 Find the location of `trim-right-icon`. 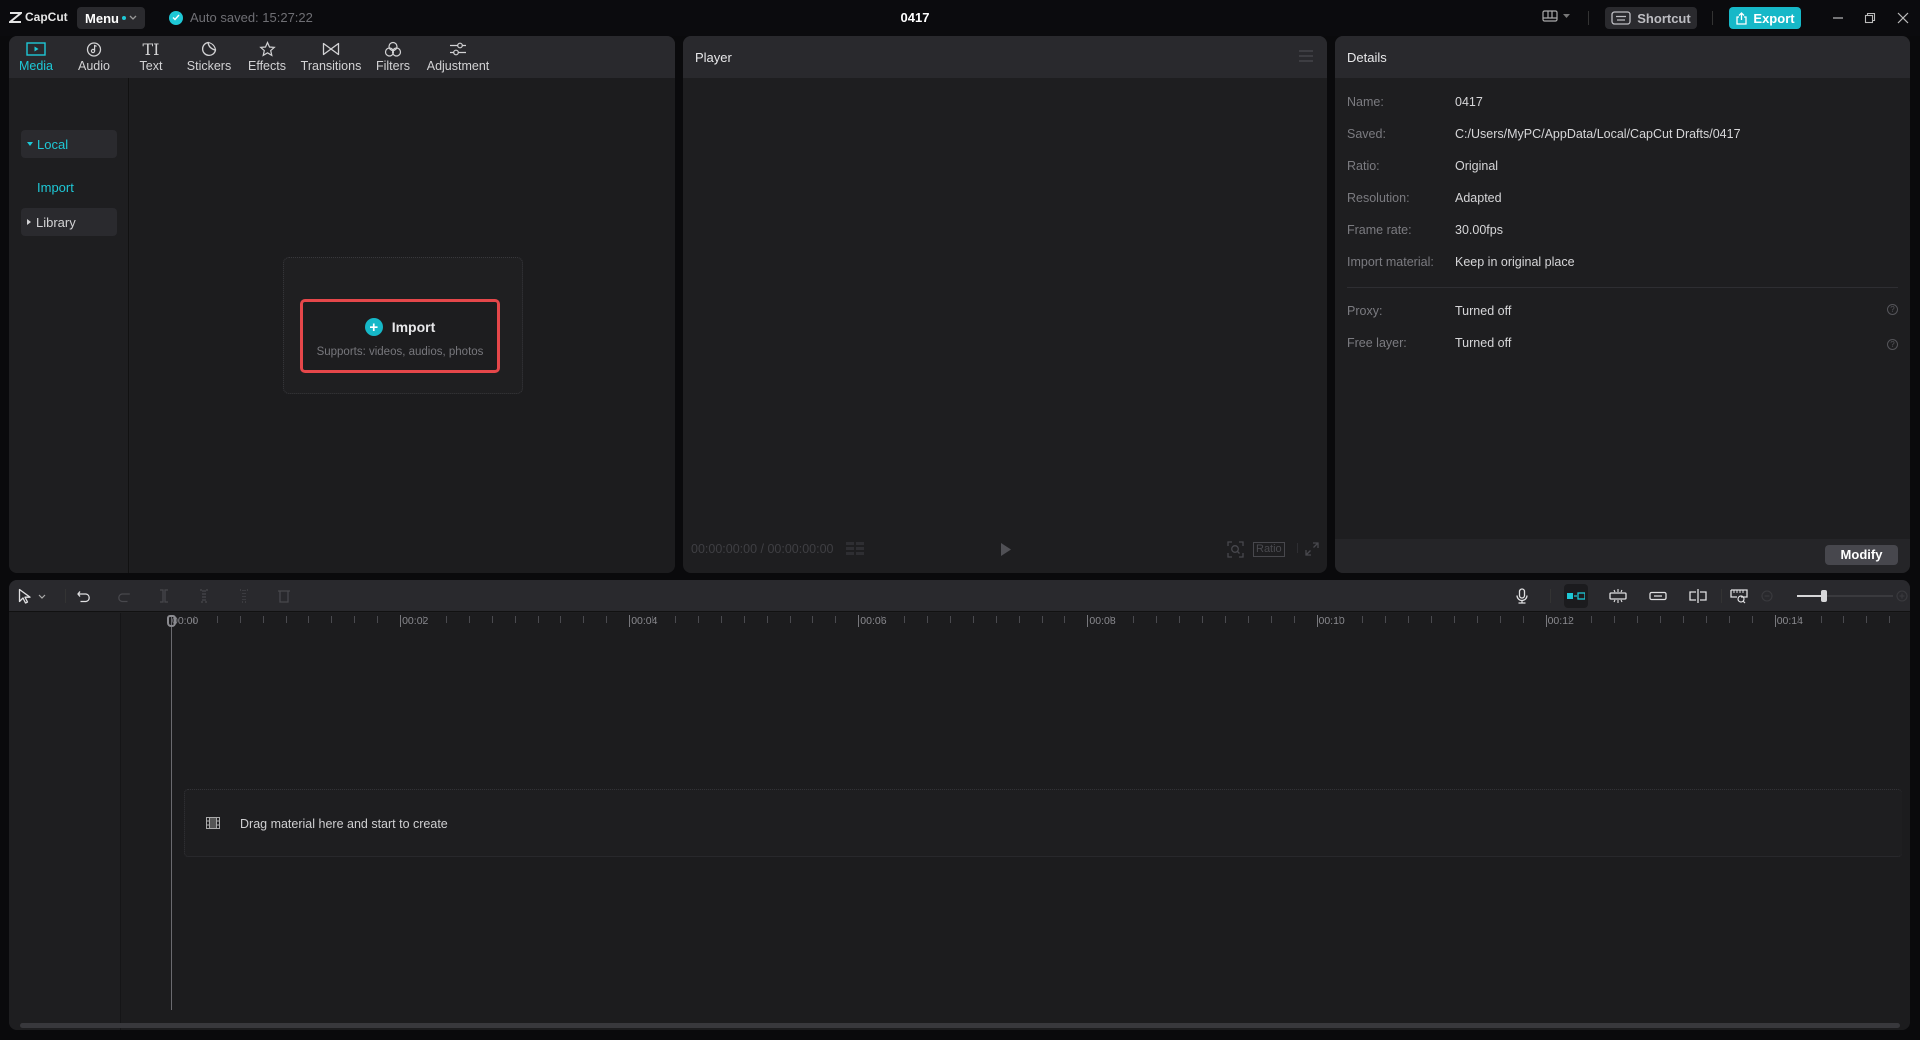

trim-right-icon is located at coordinates (244, 596).